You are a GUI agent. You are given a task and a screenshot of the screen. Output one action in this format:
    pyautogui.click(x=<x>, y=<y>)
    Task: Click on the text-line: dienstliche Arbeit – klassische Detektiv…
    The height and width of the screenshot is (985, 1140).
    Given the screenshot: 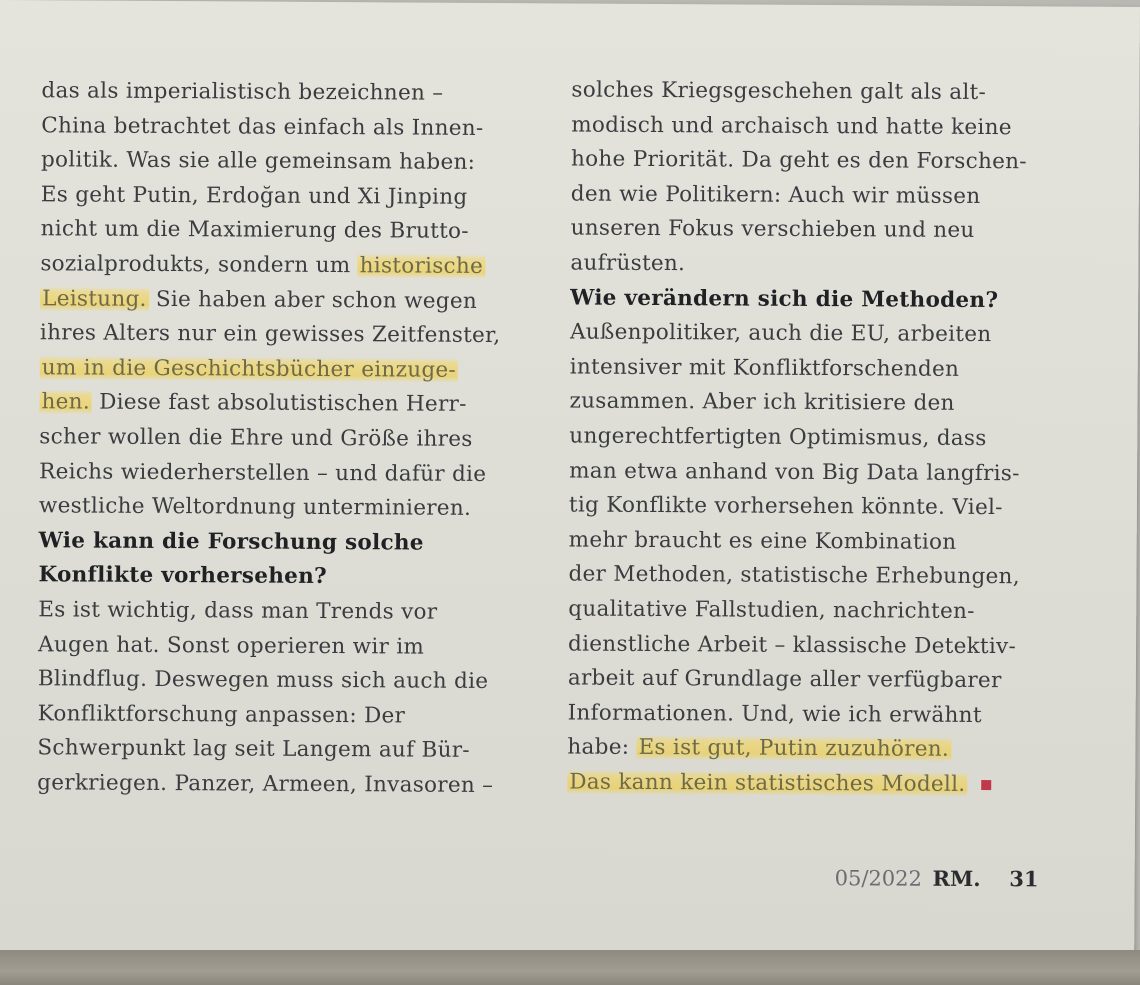 What is the action you would take?
    pyautogui.click(x=808, y=646)
    